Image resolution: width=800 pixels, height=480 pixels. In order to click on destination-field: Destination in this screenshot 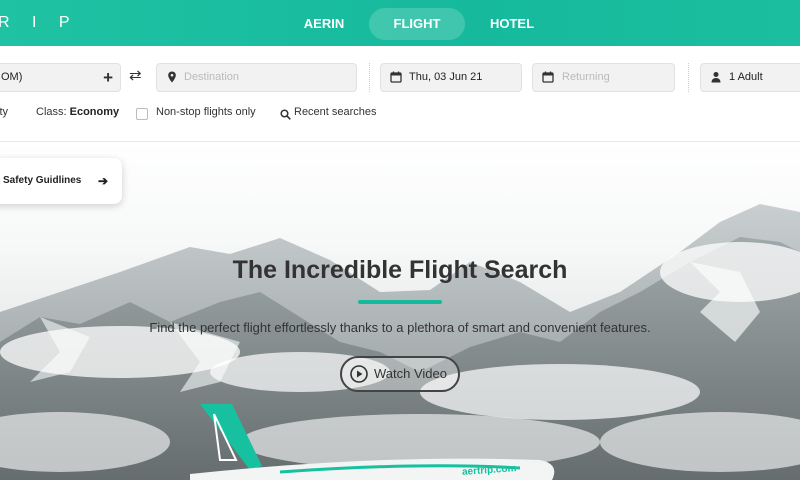, I will do `click(256, 77)`.